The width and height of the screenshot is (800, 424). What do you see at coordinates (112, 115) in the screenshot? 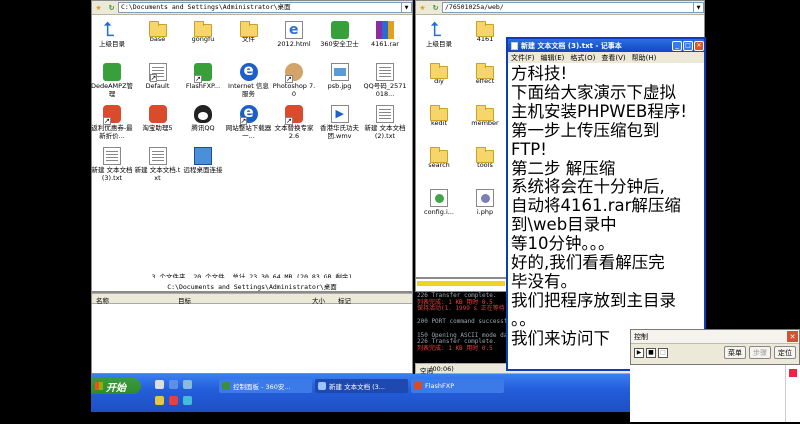
I see `app-shortcut-icon` at bounding box center [112, 115].